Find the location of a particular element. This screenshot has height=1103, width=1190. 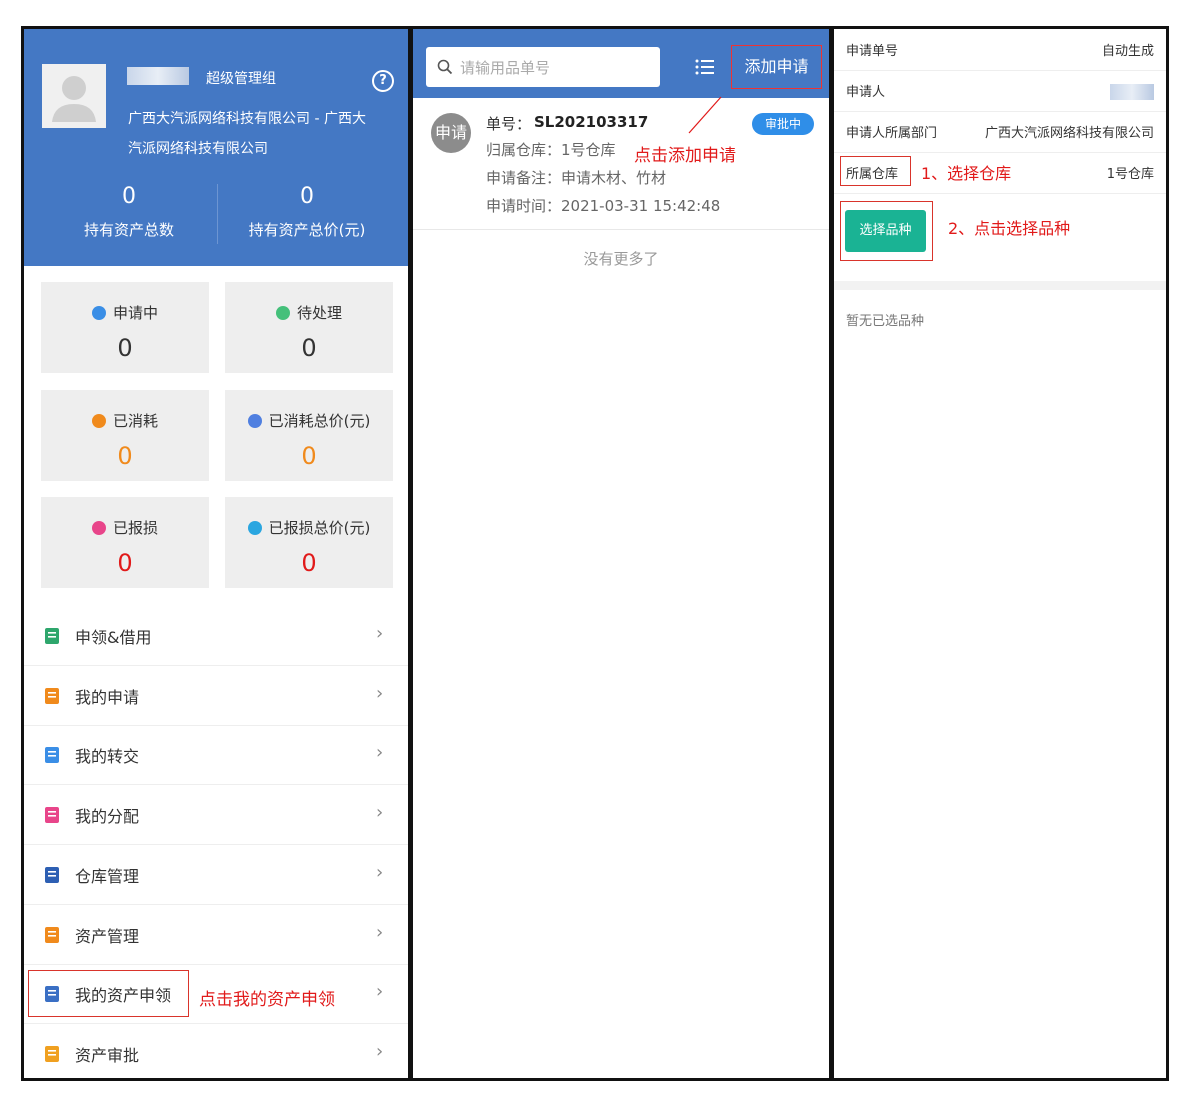

status-card-label-text: 申请中 is located at coordinates (135, 313).